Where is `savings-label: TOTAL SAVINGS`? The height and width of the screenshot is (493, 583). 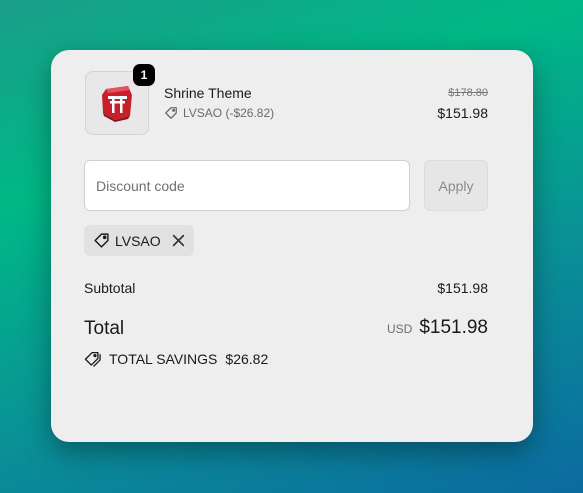 savings-label: TOTAL SAVINGS is located at coordinates (163, 358).